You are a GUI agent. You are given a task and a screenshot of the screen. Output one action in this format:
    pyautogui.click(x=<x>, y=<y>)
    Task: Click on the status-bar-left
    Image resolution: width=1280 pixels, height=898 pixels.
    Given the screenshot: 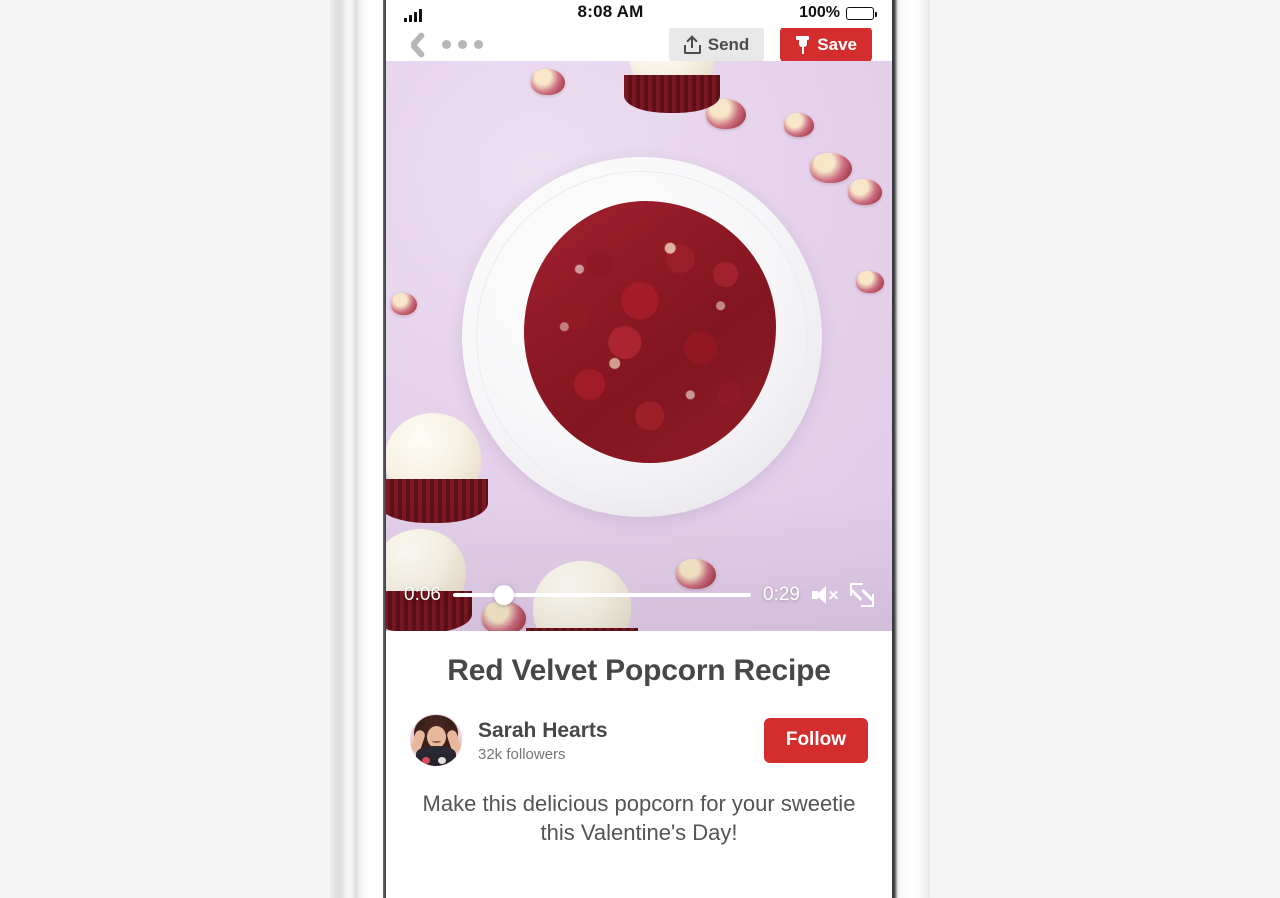 What is the action you would take?
    pyautogui.click(x=413, y=15)
    